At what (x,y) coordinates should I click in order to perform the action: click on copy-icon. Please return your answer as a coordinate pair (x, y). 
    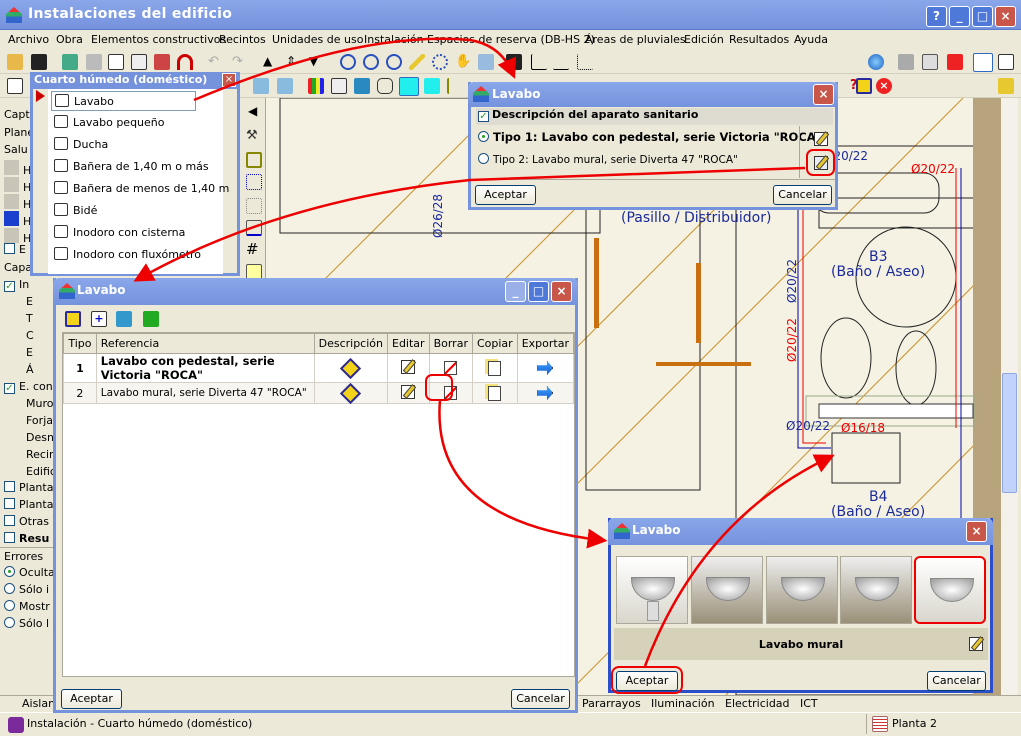
    Looking at the image, I should click on (495, 393).